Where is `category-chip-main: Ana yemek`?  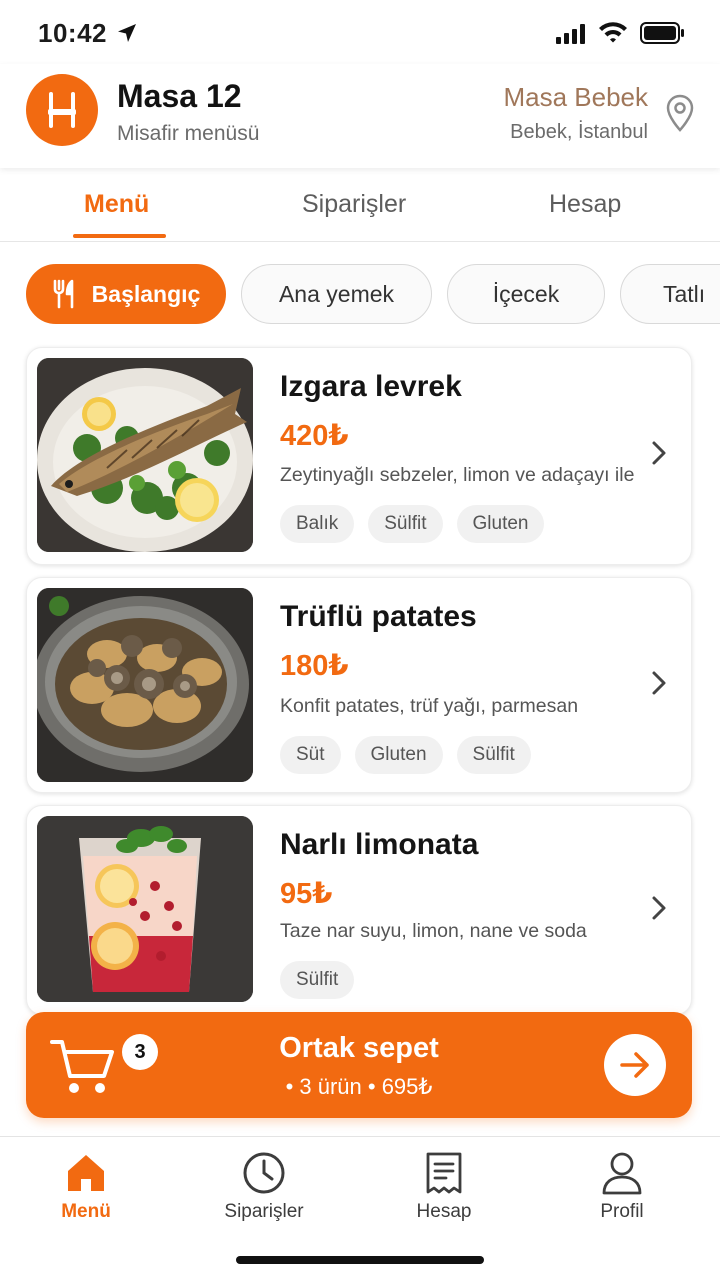
category-chip-main: Ana yemek is located at coordinates (336, 294).